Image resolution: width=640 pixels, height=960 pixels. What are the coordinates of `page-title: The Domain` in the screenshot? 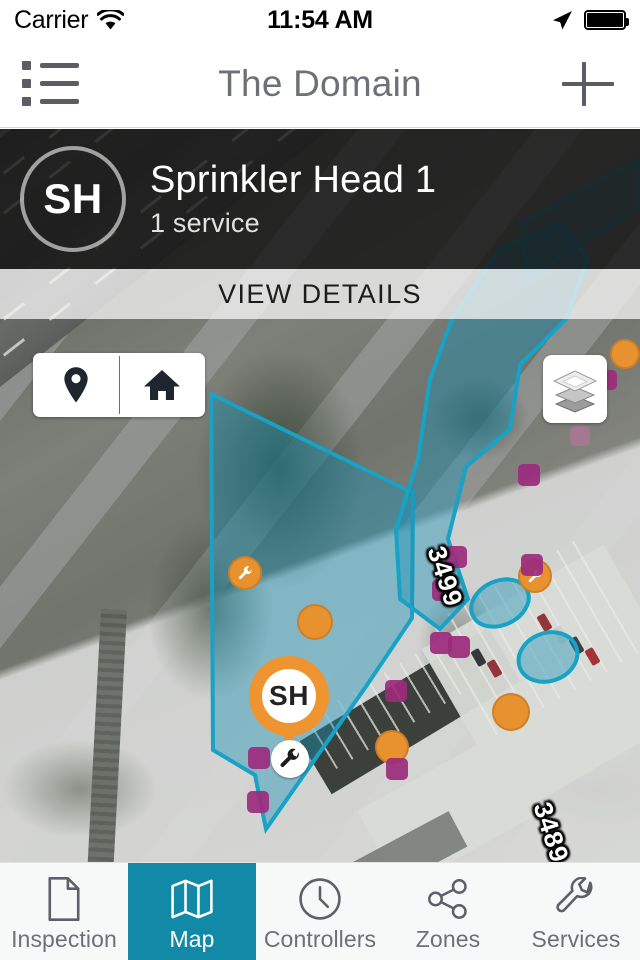 It's located at (320, 83).